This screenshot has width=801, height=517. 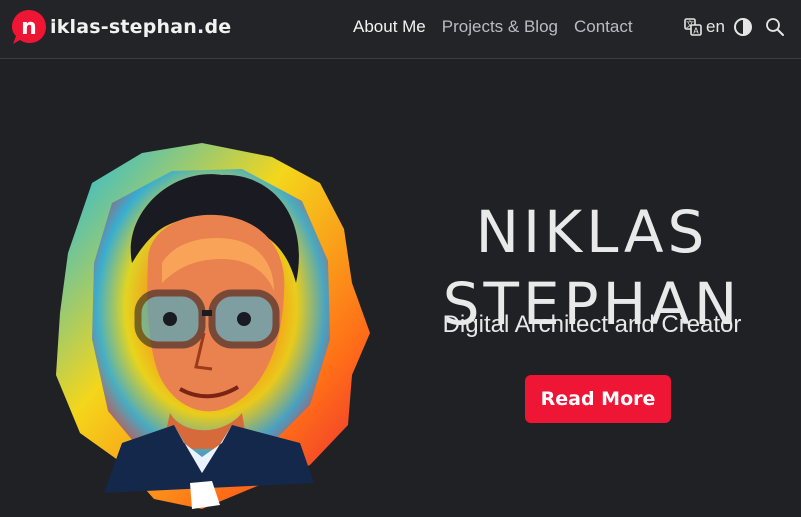 I want to click on logo-badge-icon: n, so click(x=29, y=27).